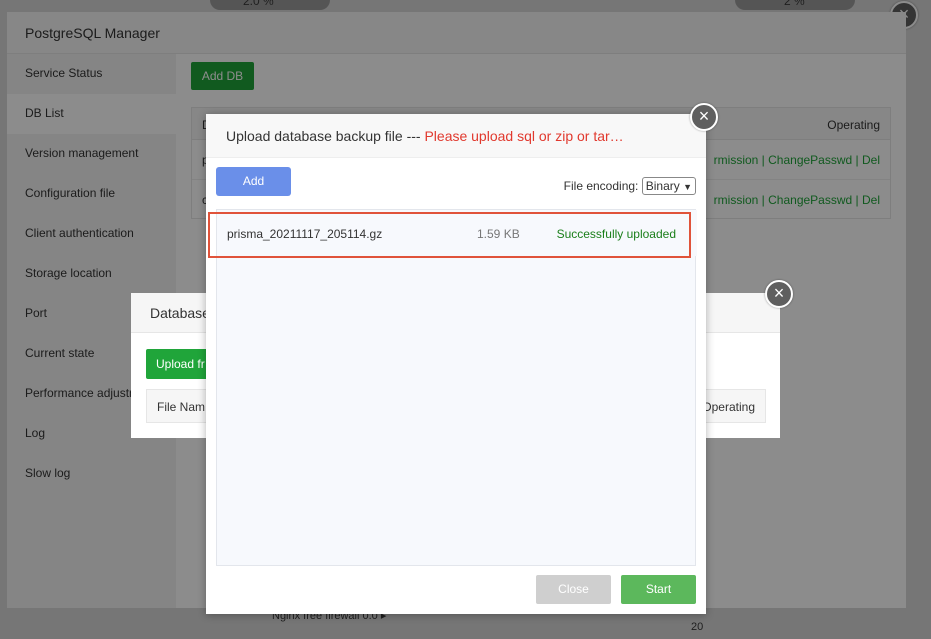 Image resolution: width=931 pixels, height=639 pixels. What do you see at coordinates (779, 294) in the screenshot?
I see `backup-dialog-close-icon: ×` at bounding box center [779, 294].